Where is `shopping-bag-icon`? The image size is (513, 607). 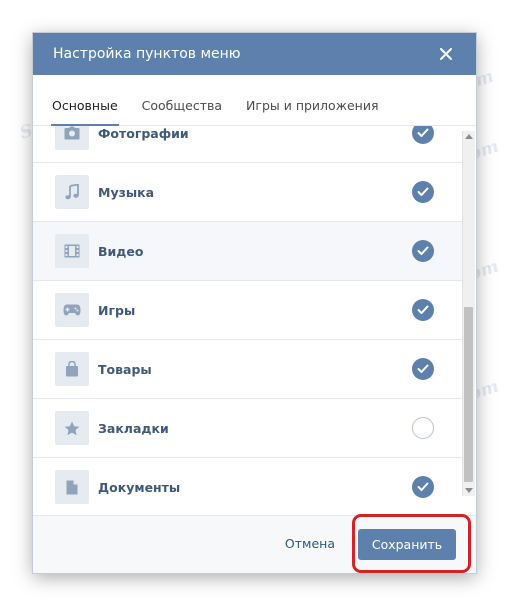 shopping-bag-icon is located at coordinates (72, 369).